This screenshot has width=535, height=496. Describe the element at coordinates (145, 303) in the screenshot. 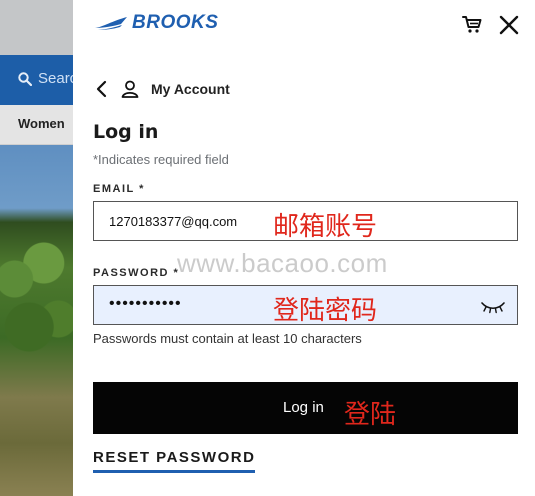

I see `password-value: •••••••••••` at that location.